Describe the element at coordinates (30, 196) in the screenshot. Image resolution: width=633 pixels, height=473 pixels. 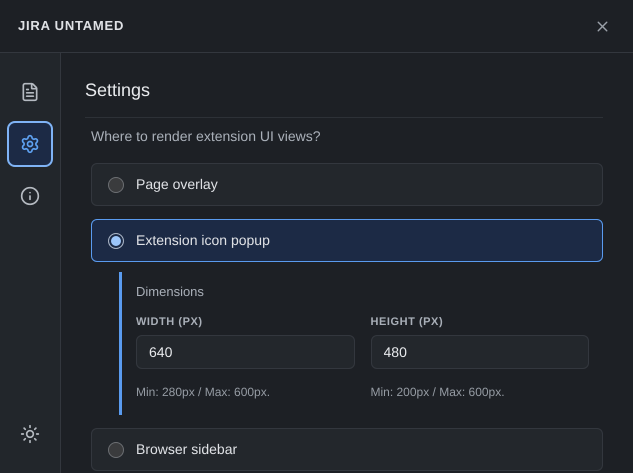
I see `info-icon` at that location.